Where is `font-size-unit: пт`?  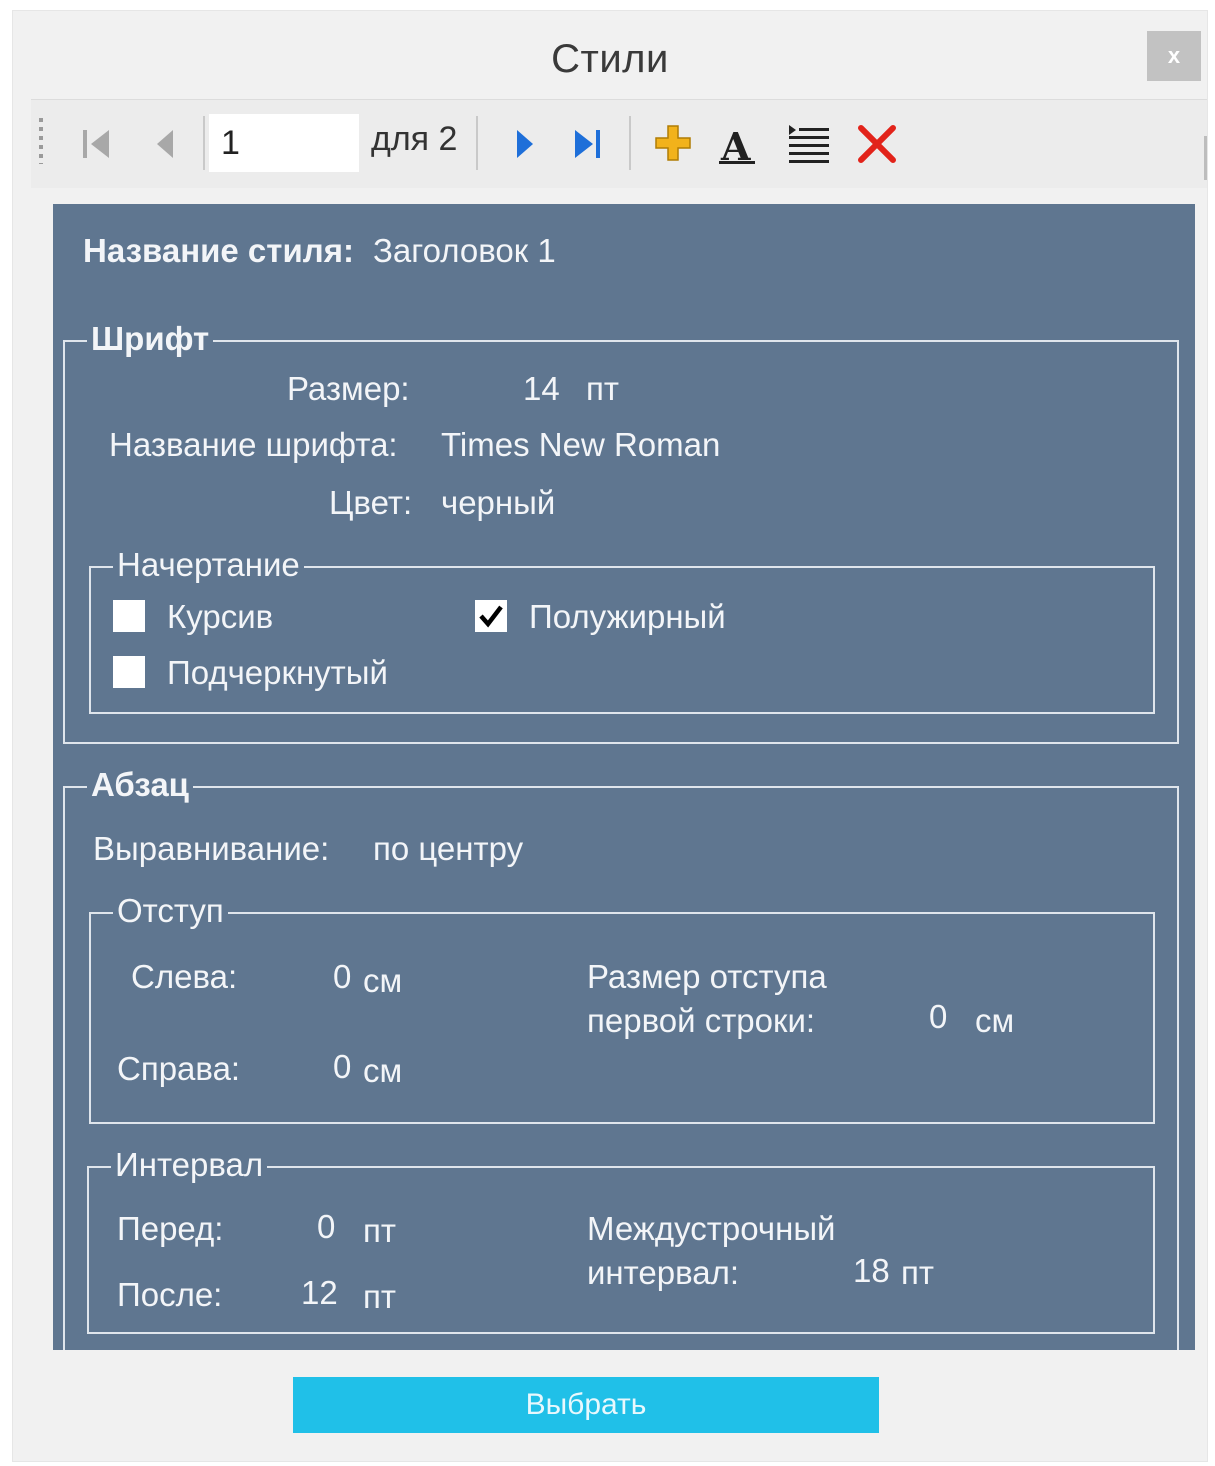 font-size-unit: пт is located at coordinates (602, 388).